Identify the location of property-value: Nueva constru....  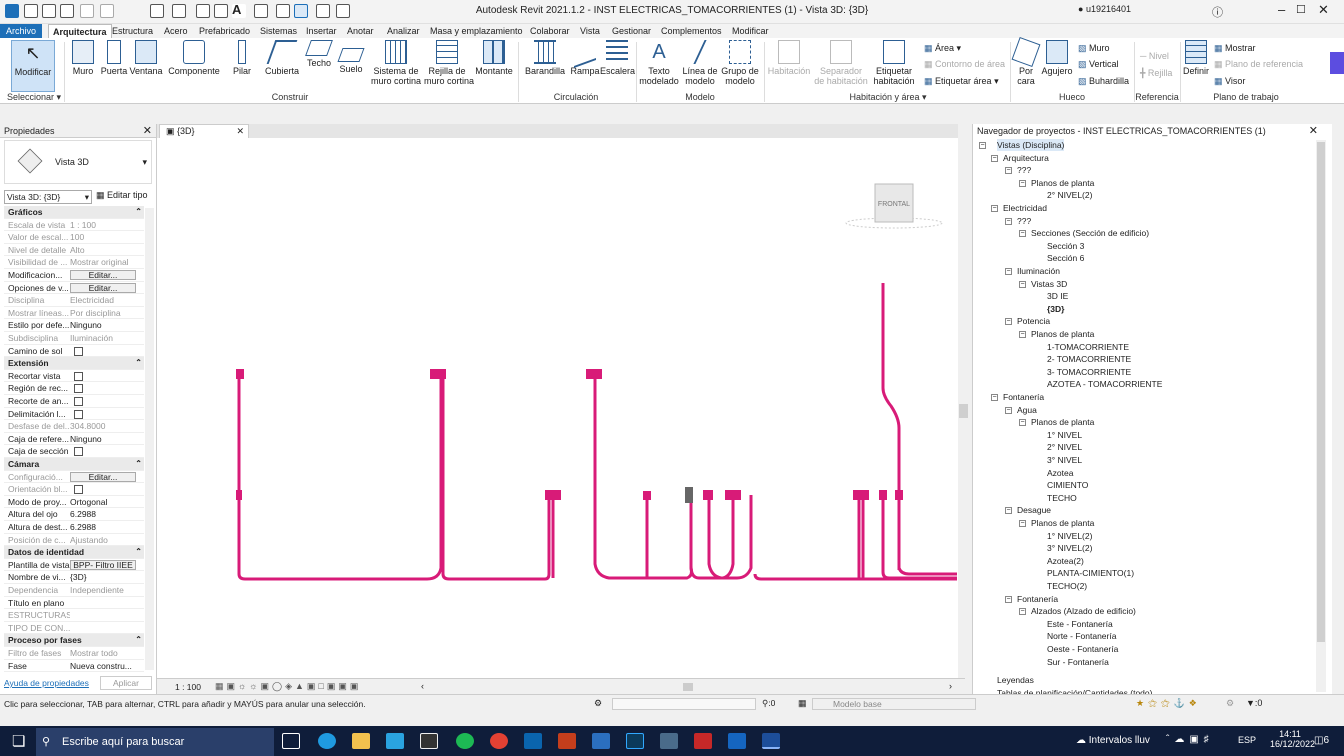
(105, 666).